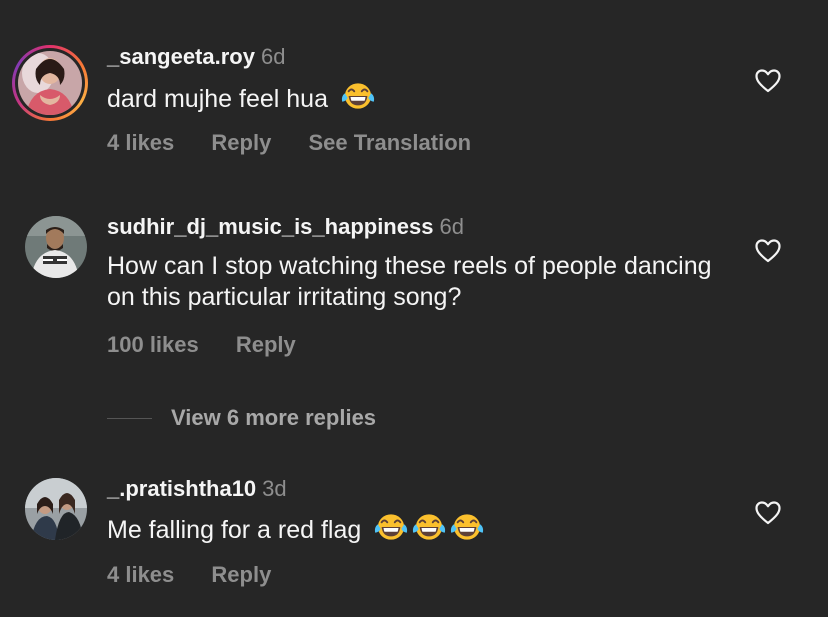  I want to click on view-more-replies: View 6 more replies, so click(241, 418).